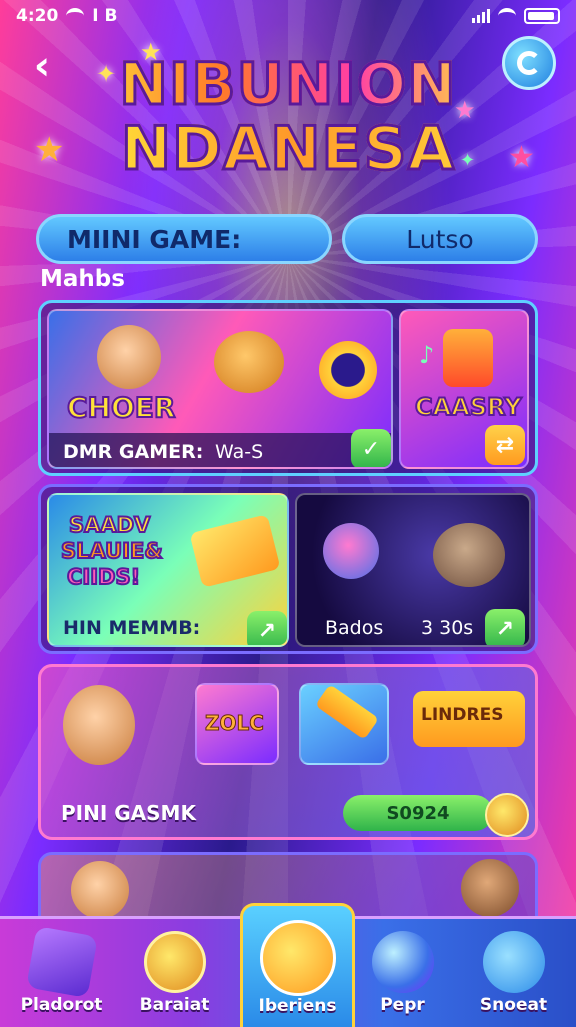 The width and height of the screenshot is (576, 1027). Describe the element at coordinates (402, 962) in the screenshot. I see `orb-icon` at that location.